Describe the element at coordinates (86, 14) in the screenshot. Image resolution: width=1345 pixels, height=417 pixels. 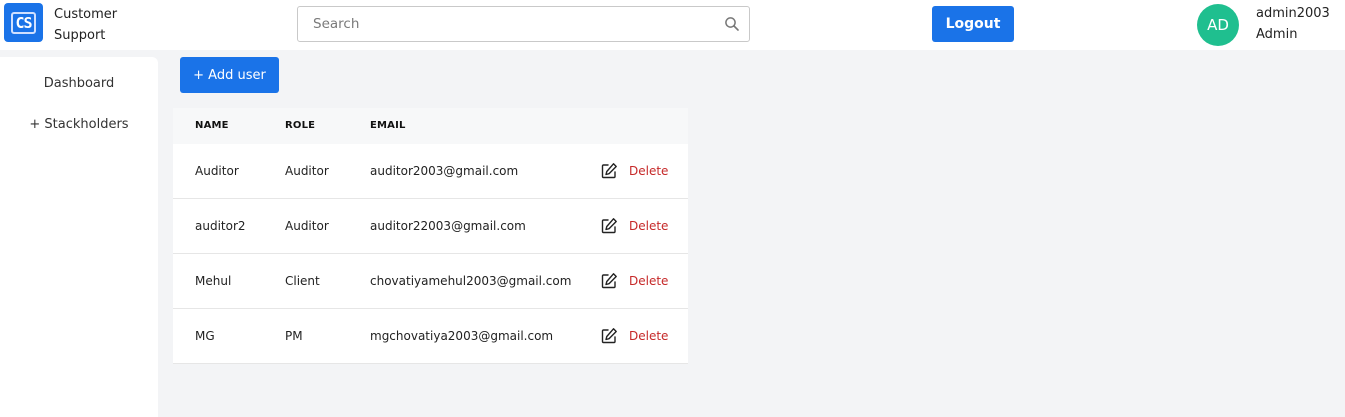
I see `brand-line-1: Customer` at that location.